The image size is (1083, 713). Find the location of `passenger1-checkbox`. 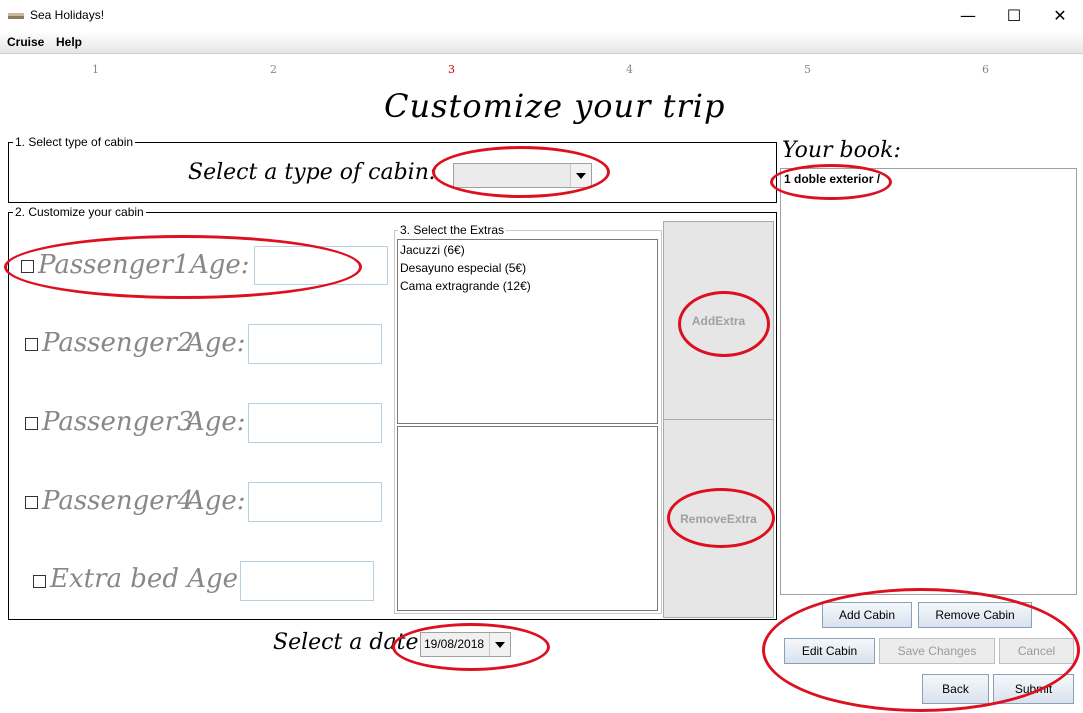

passenger1-checkbox is located at coordinates (27, 266).